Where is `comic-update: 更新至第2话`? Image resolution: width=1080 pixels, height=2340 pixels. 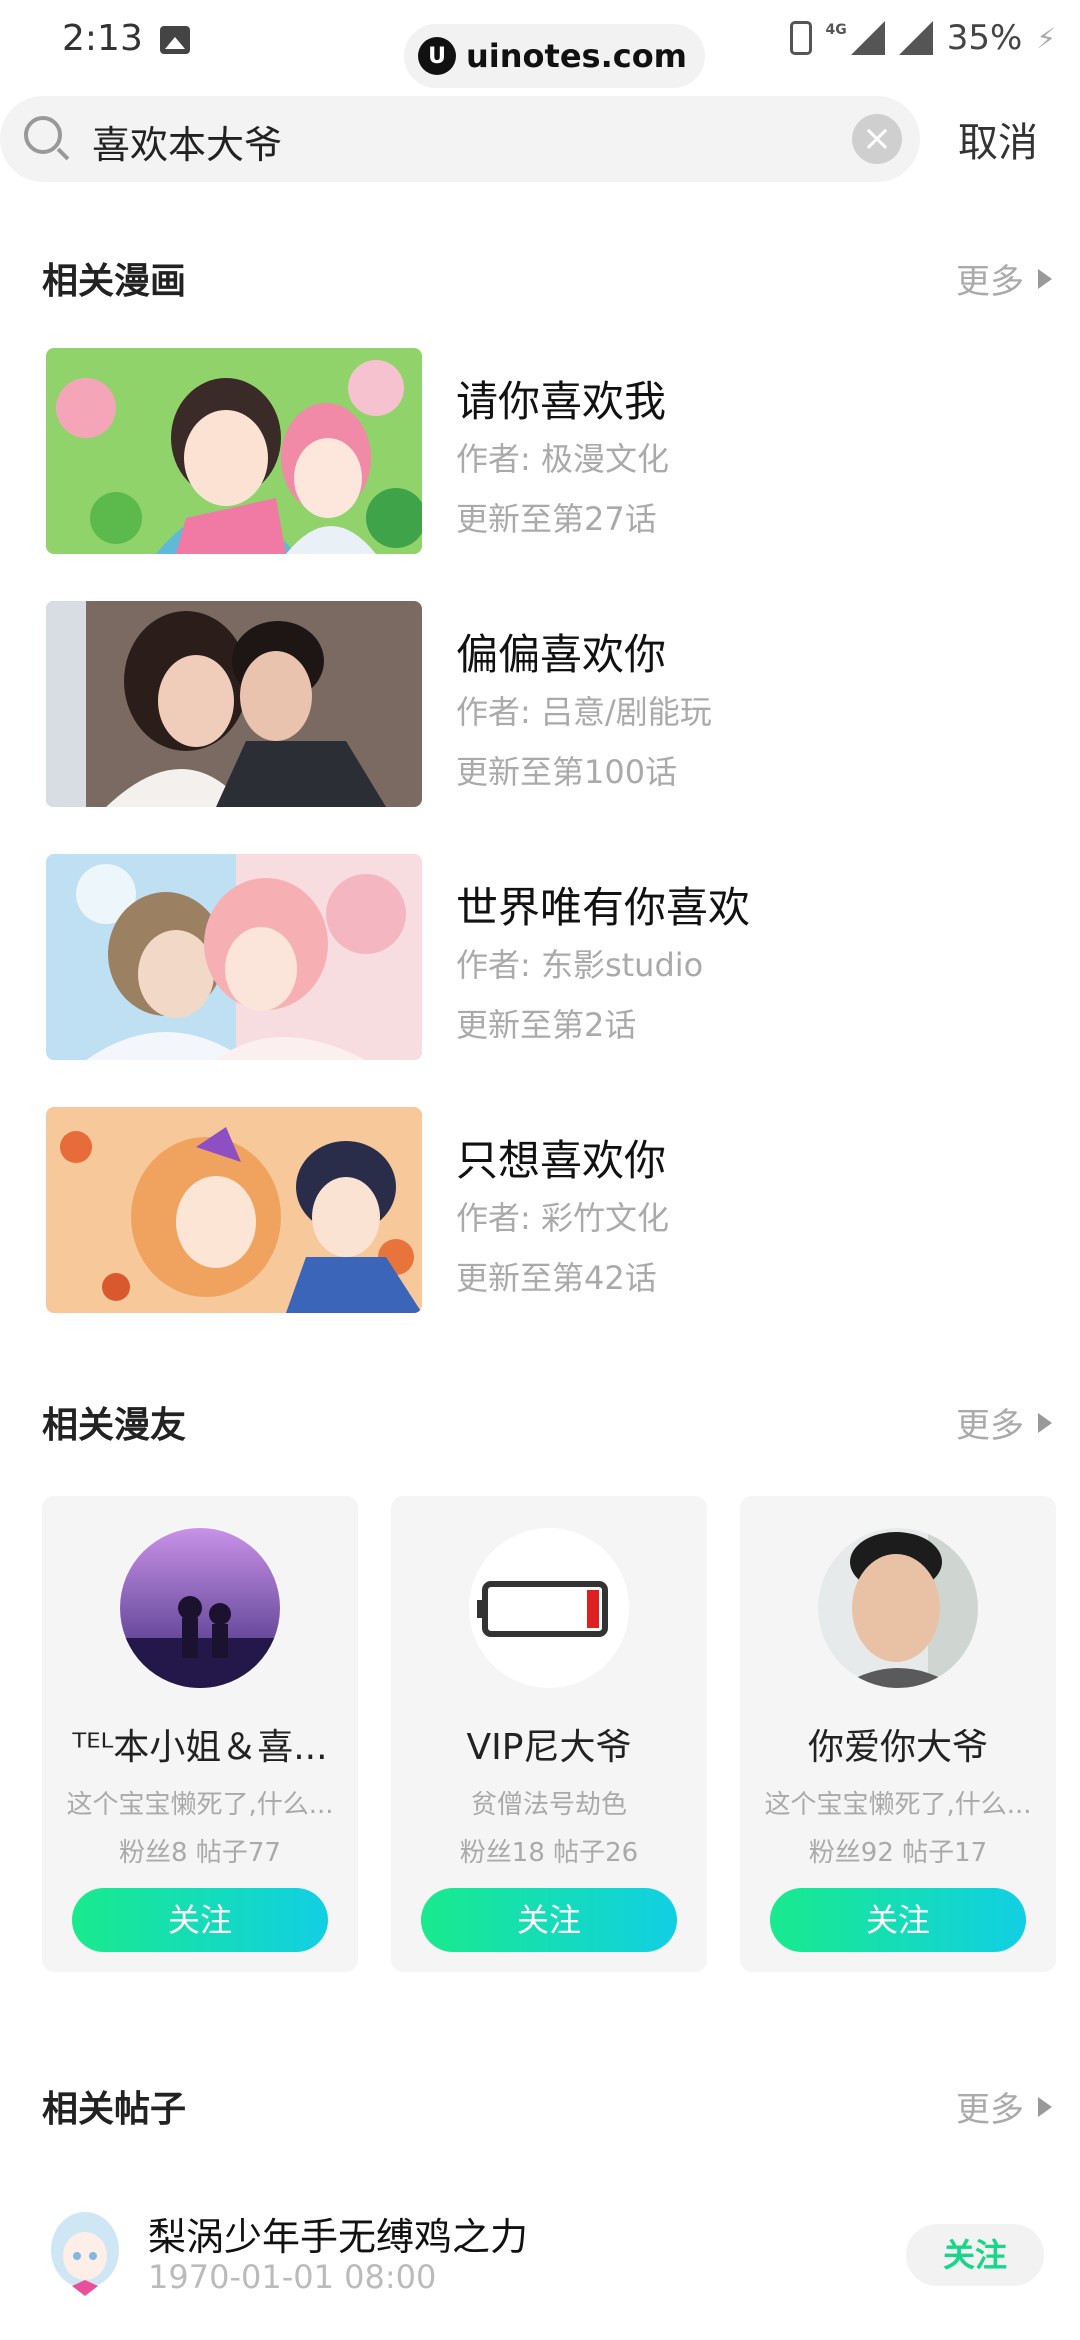
comic-update: 更新至第2话 is located at coordinates (546, 1025).